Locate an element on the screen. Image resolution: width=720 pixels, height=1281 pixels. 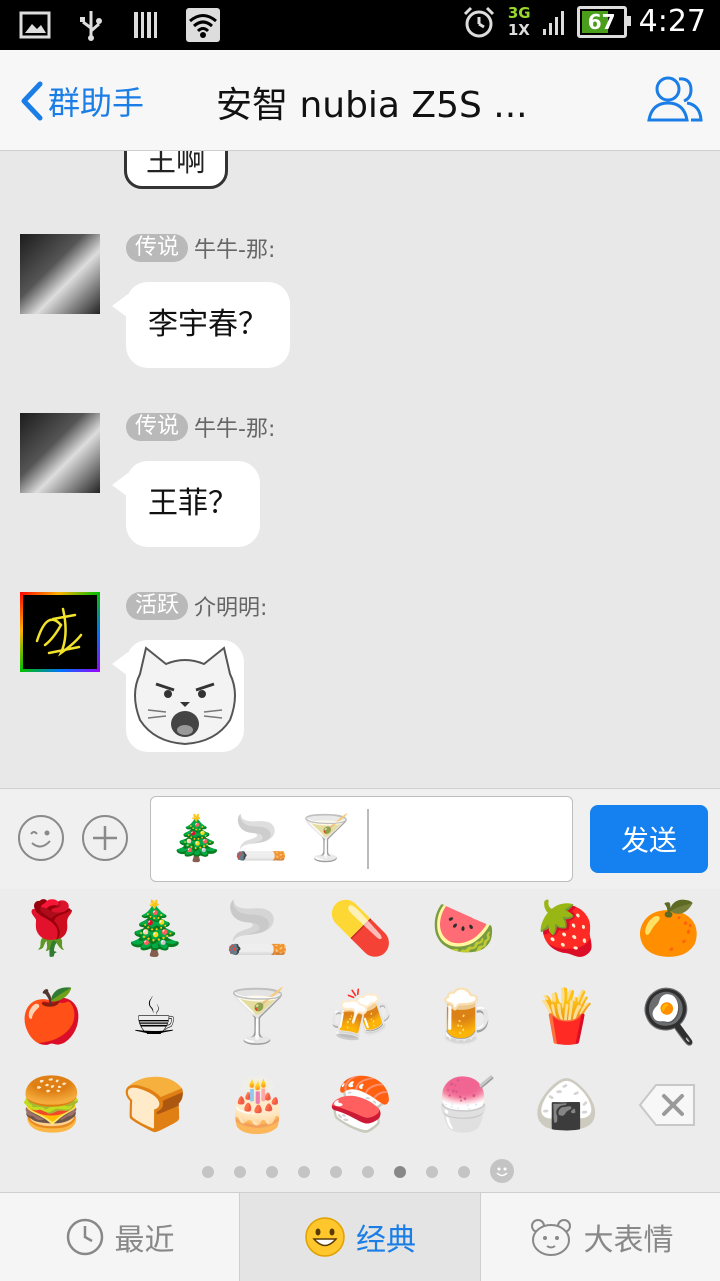
emoji-key: 🎂 is located at coordinates (257, 1105).